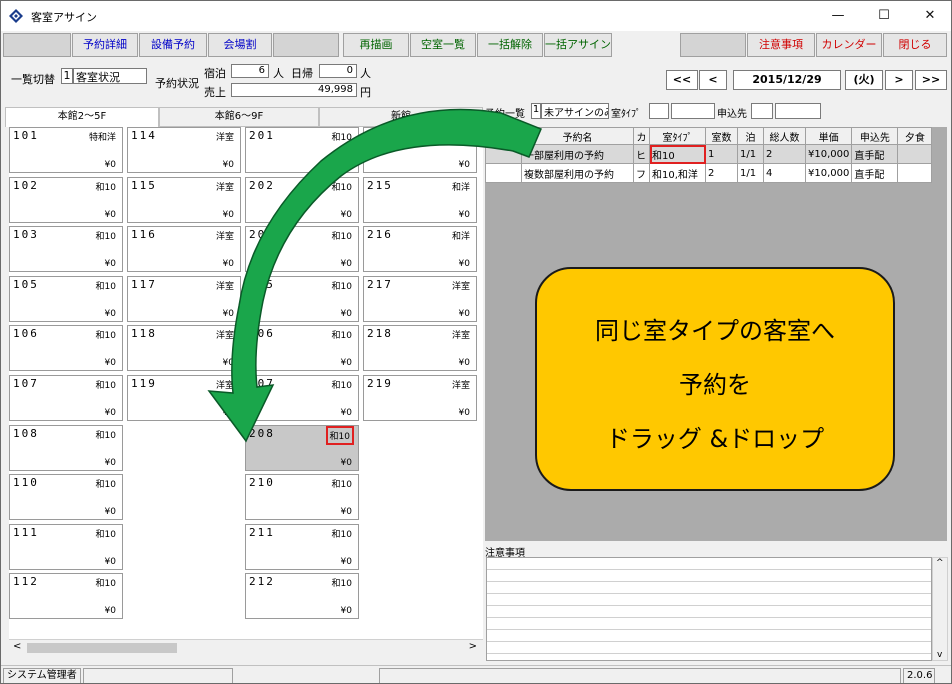  What do you see at coordinates (105, 45) in the screenshot?
I see `reservation-detail-button: 予約詳細` at bounding box center [105, 45].